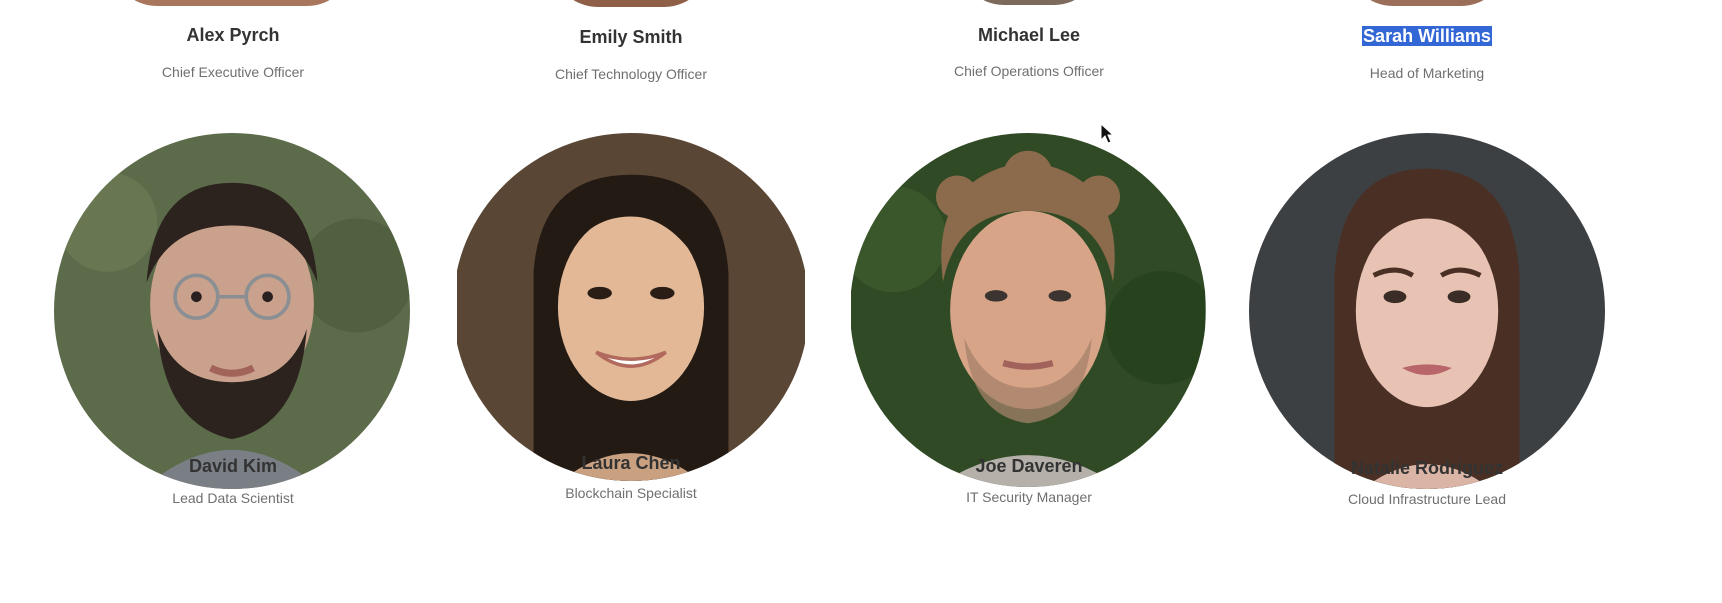 This screenshot has width=1722, height=603. What do you see at coordinates (630, 74) in the screenshot?
I see `member-role: Chief Technology Officer` at bounding box center [630, 74].